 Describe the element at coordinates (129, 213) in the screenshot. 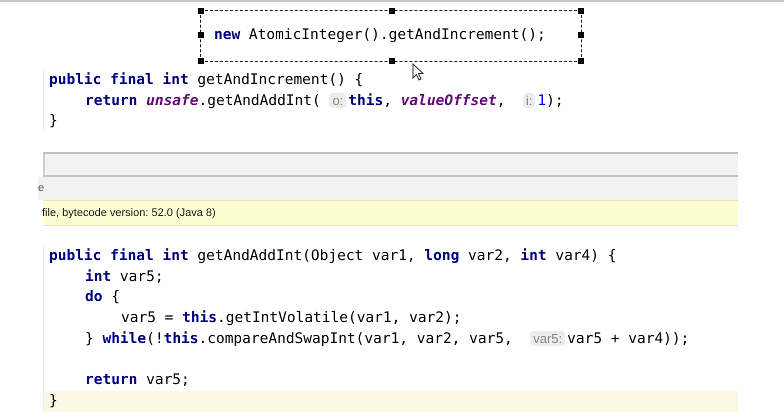

I see `notice-text: file, bytecode version: 52.0 (Java 8)` at that location.